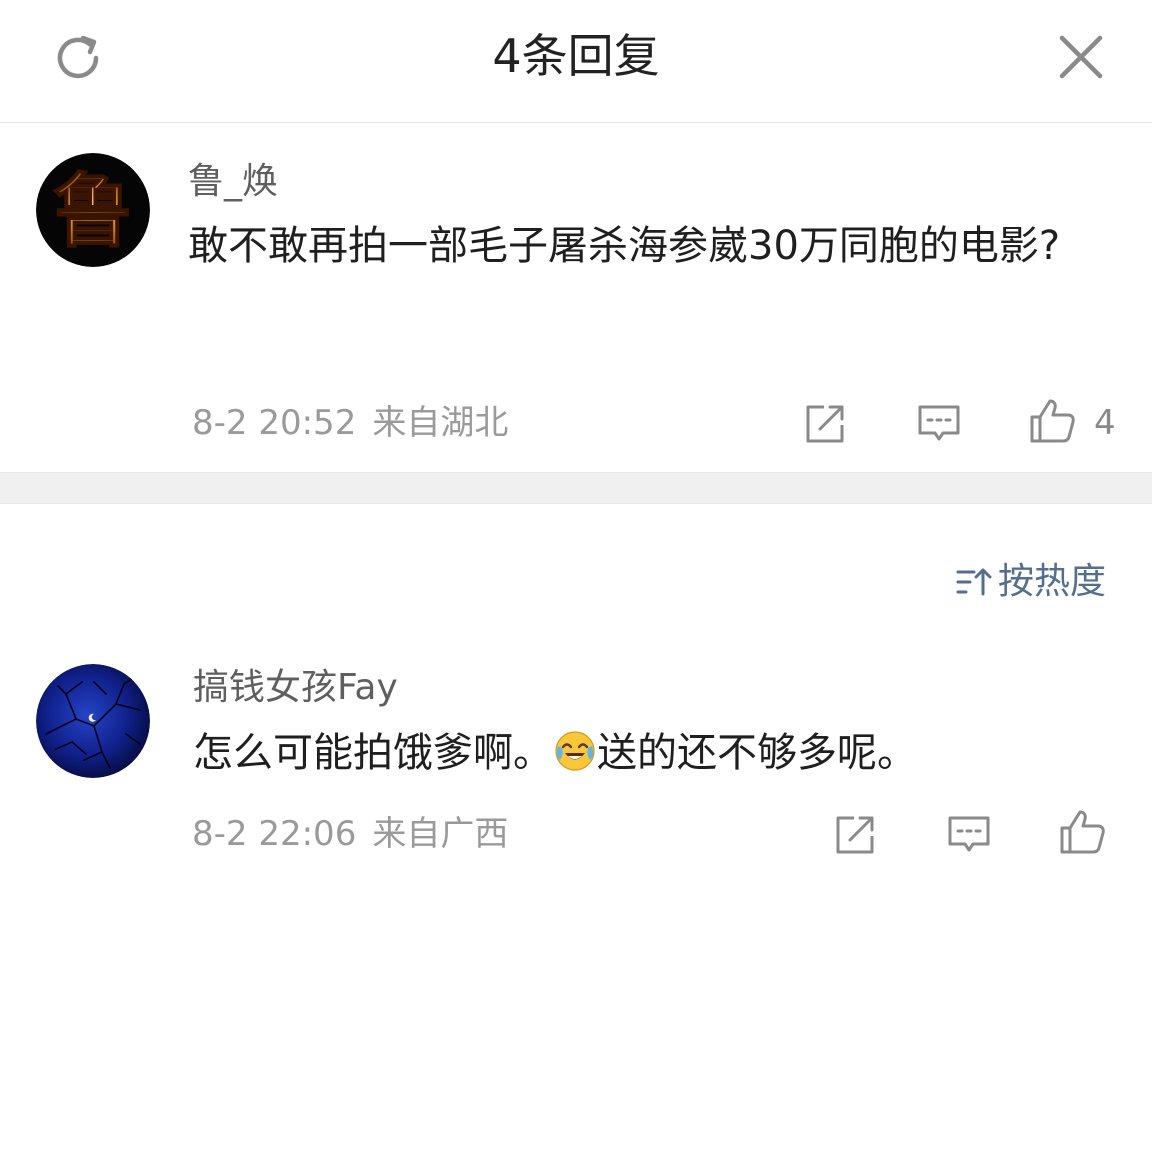 The width and height of the screenshot is (1152, 1162). What do you see at coordinates (624, 246) in the screenshot?
I see `comment-text: 敢不敢再拍一部毛子屠杀海参崴30万同胞的电影?` at bounding box center [624, 246].